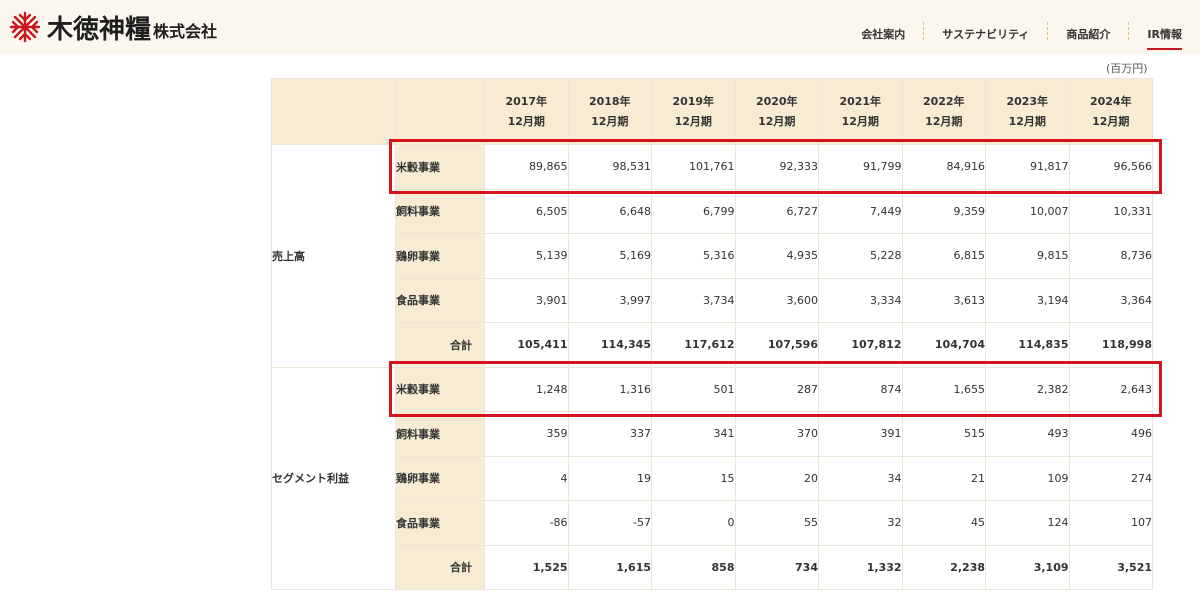  What do you see at coordinates (943, 567) in the screenshot?
I see `value-cell: 2,238` at bounding box center [943, 567].